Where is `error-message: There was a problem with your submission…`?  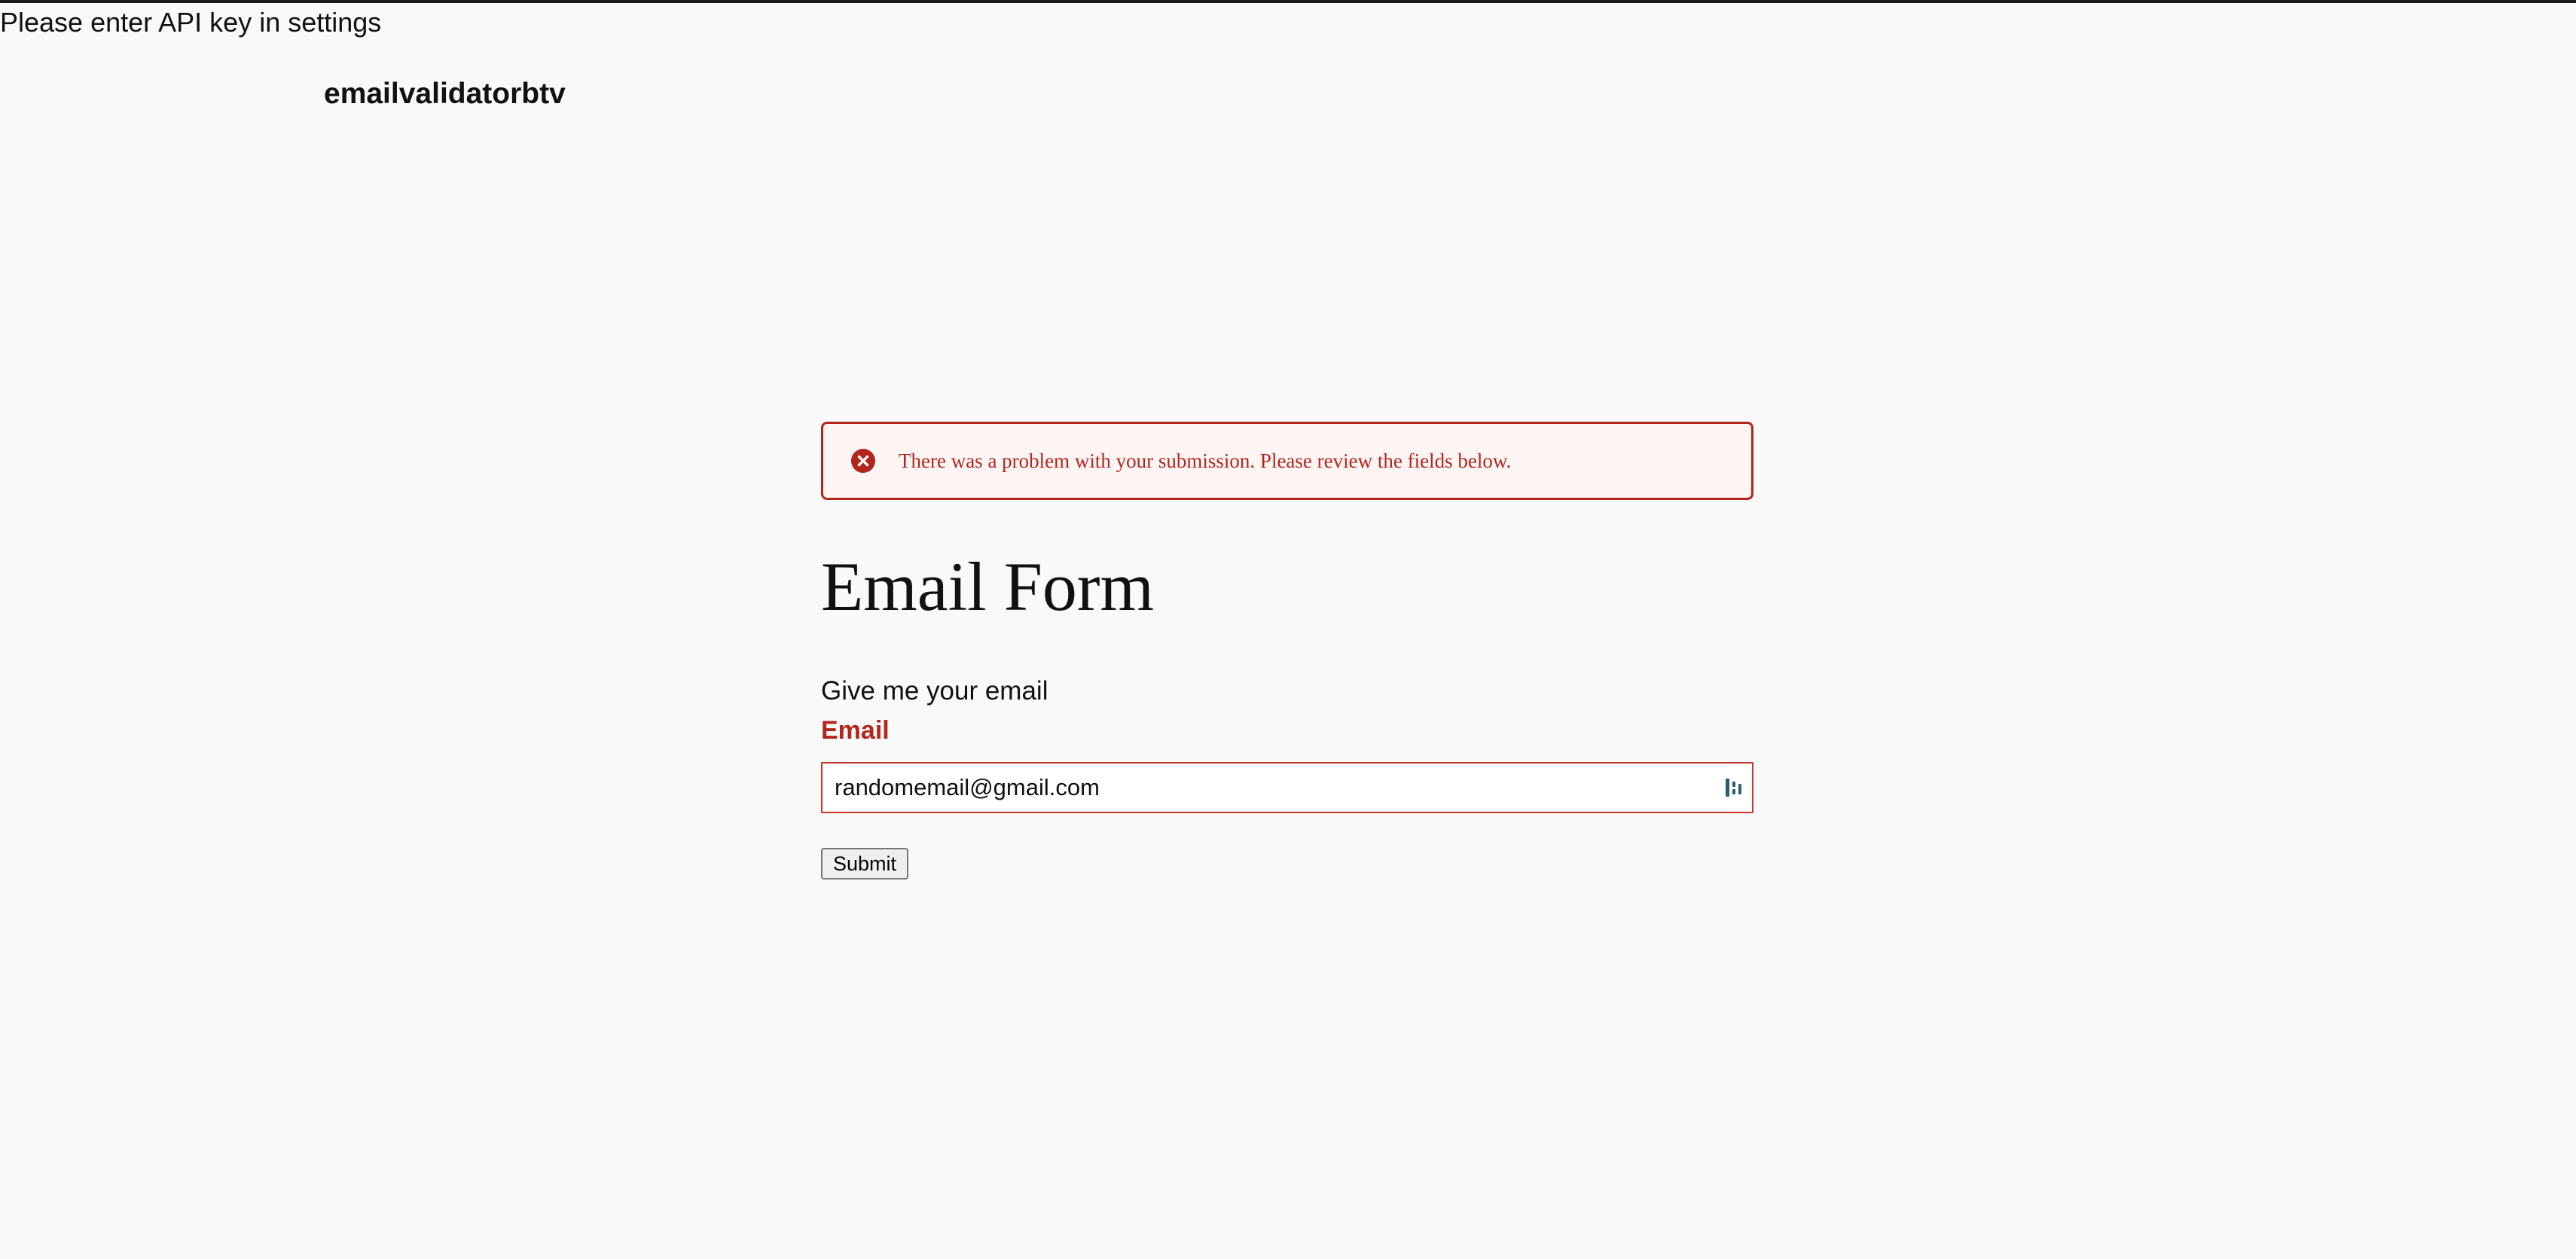 error-message: There was a problem with your submission… is located at coordinates (1206, 460).